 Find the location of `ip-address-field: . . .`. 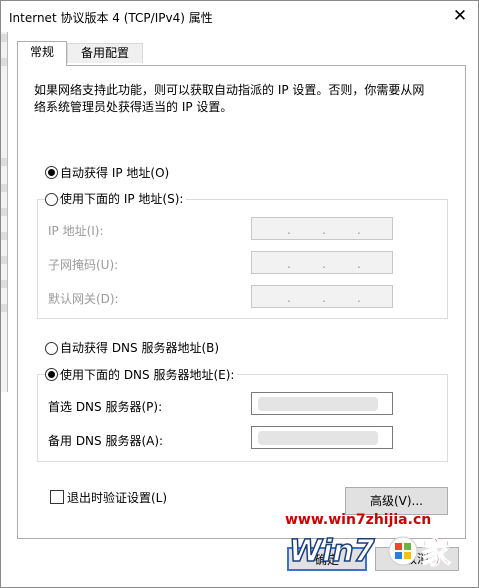

ip-address-field: . . . is located at coordinates (322, 228).